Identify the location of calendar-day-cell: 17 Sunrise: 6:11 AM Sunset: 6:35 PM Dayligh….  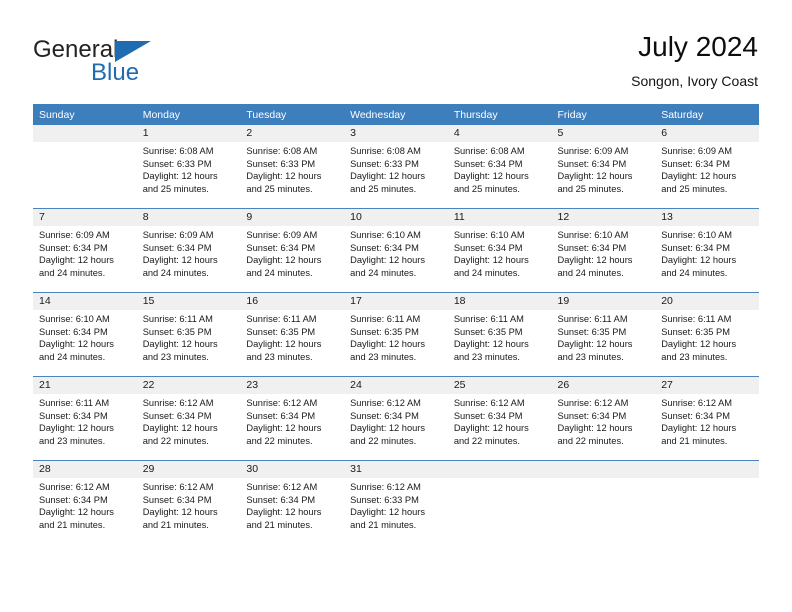
(396, 334).